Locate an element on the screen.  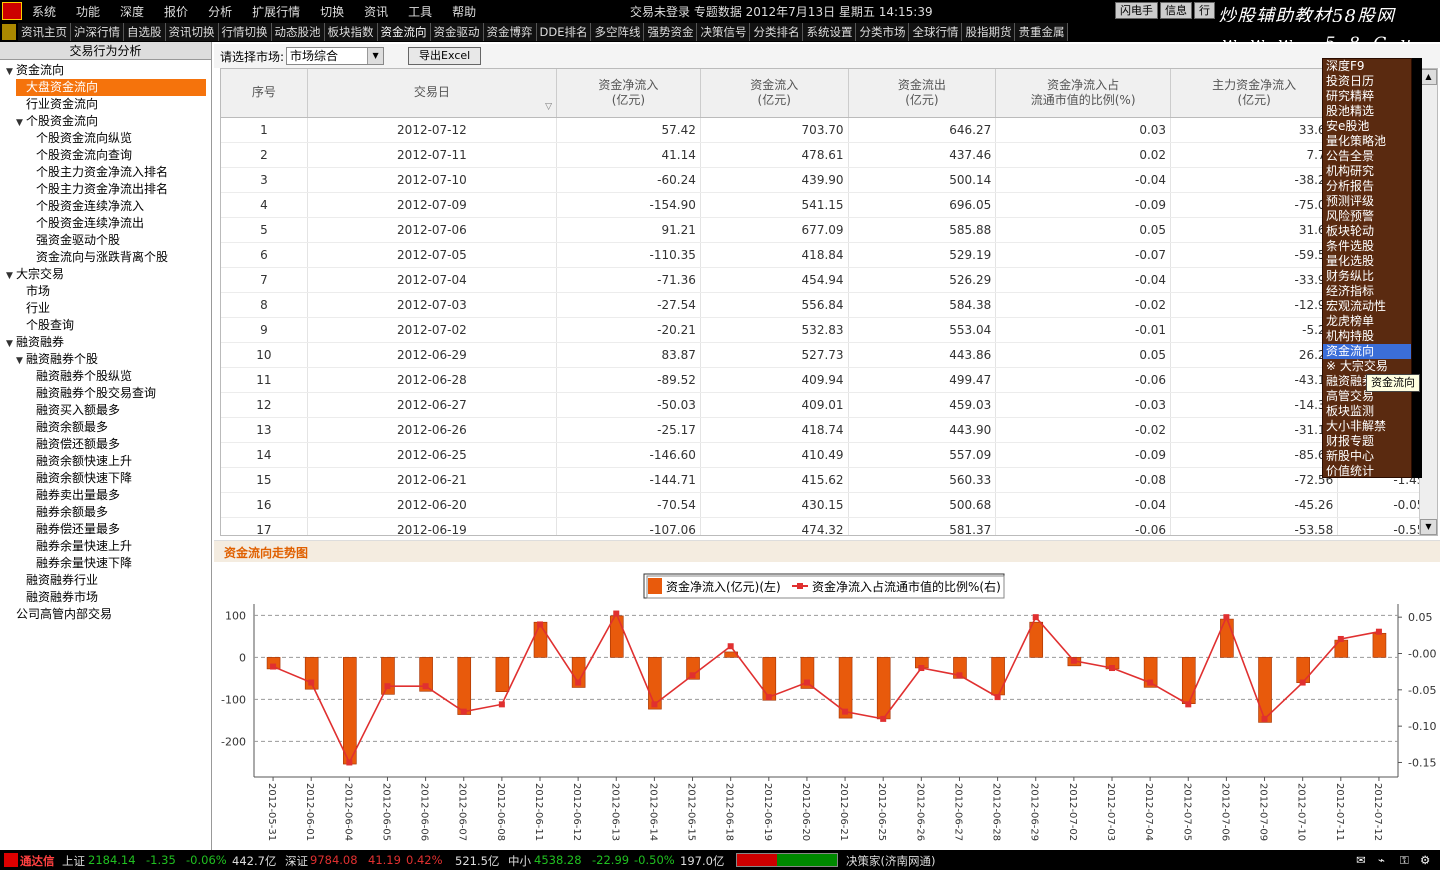
popup-menu-item: 财报专题 is located at coordinates (1367, 441).